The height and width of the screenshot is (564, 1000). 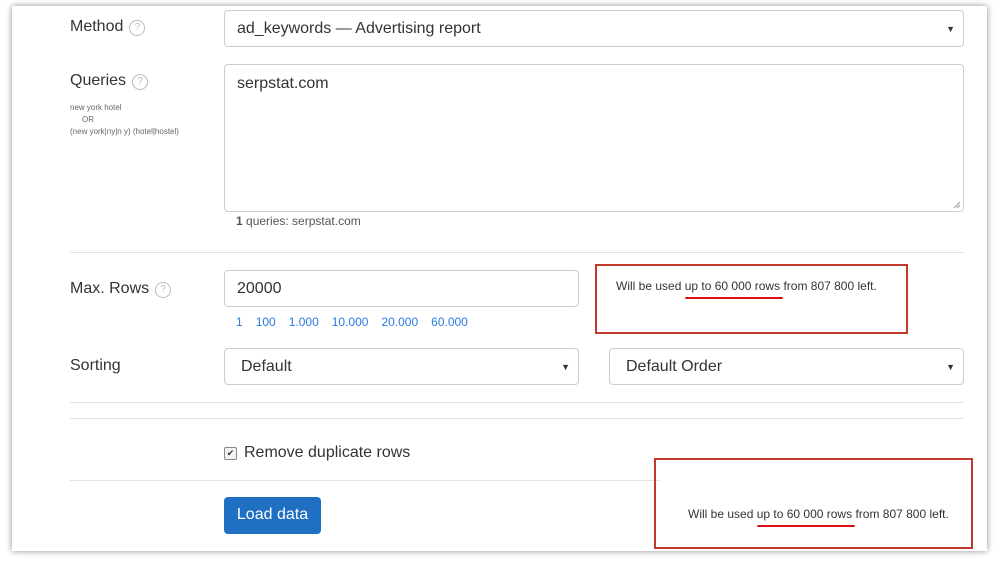 I want to click on queries-textarea-value: serpstat.com, so click(x=283, y=83).